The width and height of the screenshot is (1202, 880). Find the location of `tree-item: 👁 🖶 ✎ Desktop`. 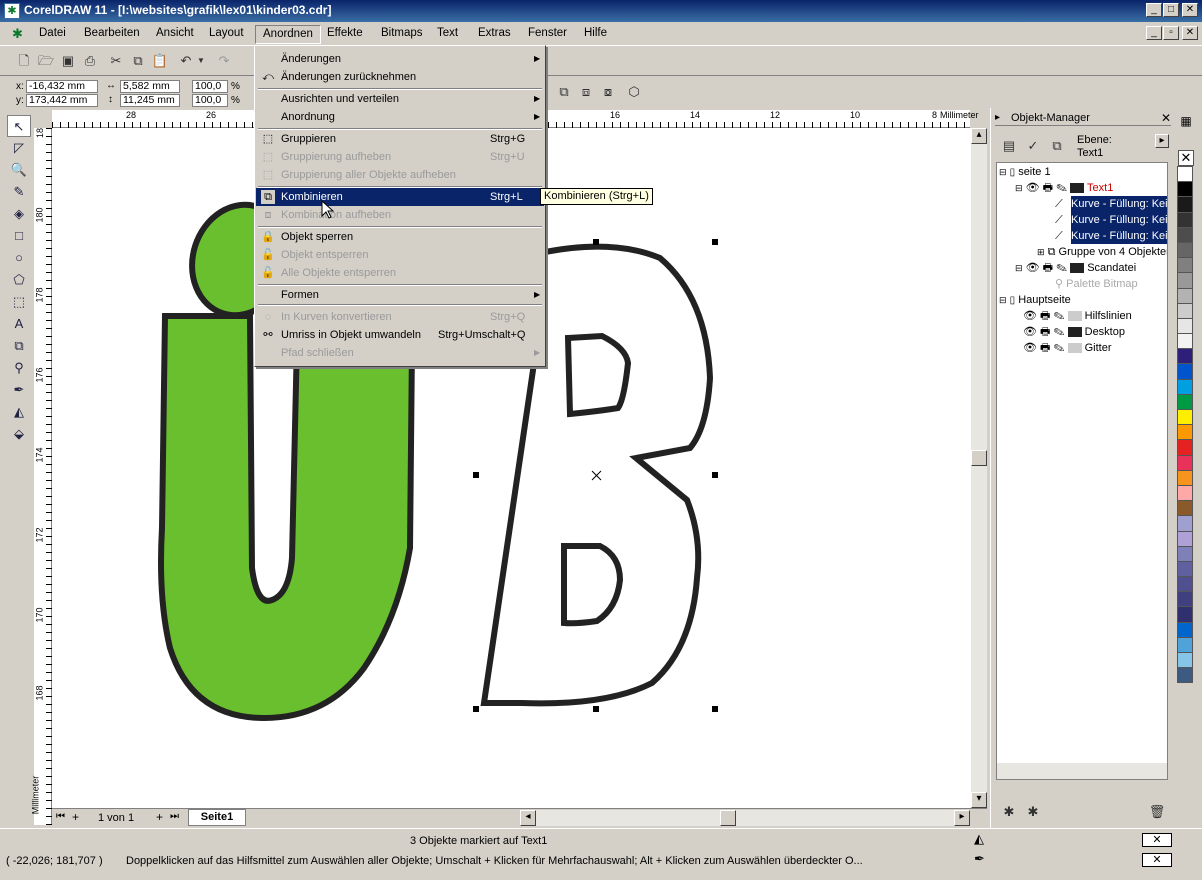

tree-item: 👁 🖶 ✎ Desktop is located at coordinates (1074, 332).